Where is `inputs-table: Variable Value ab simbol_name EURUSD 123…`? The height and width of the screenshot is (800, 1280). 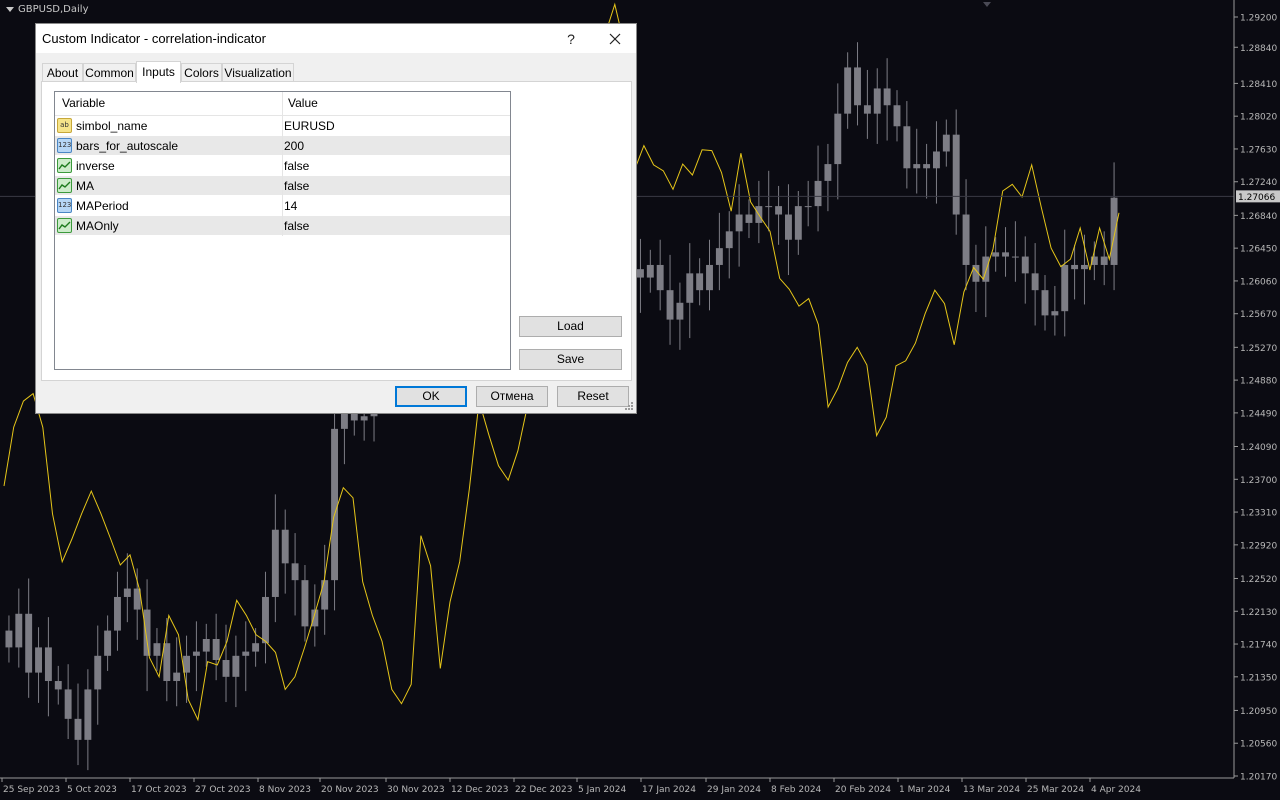 inputs-table: Variable Value ab simbol_name EURUSD 123… is located at coordinates (282, 230).